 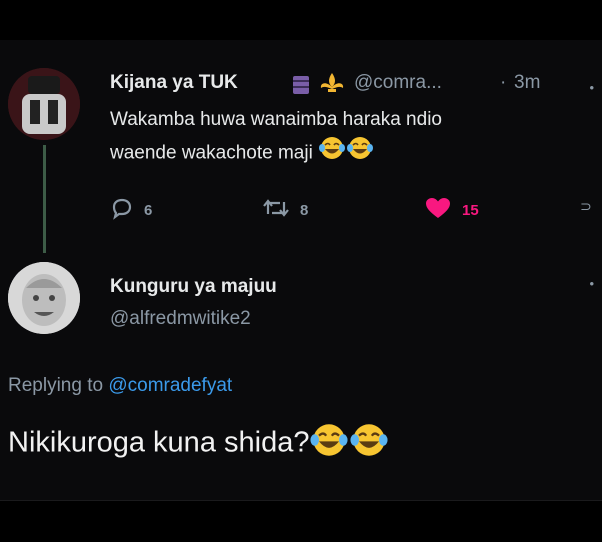 I want to click on book-emoji-icon, so click(x=301, y=87).